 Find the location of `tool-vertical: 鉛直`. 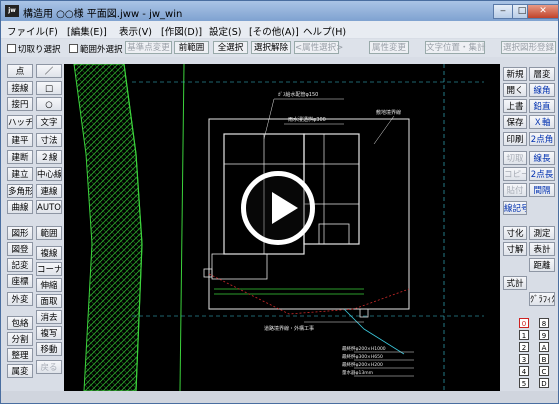

tool-vertical: 鉛直 is located at coordinates (542, 106).